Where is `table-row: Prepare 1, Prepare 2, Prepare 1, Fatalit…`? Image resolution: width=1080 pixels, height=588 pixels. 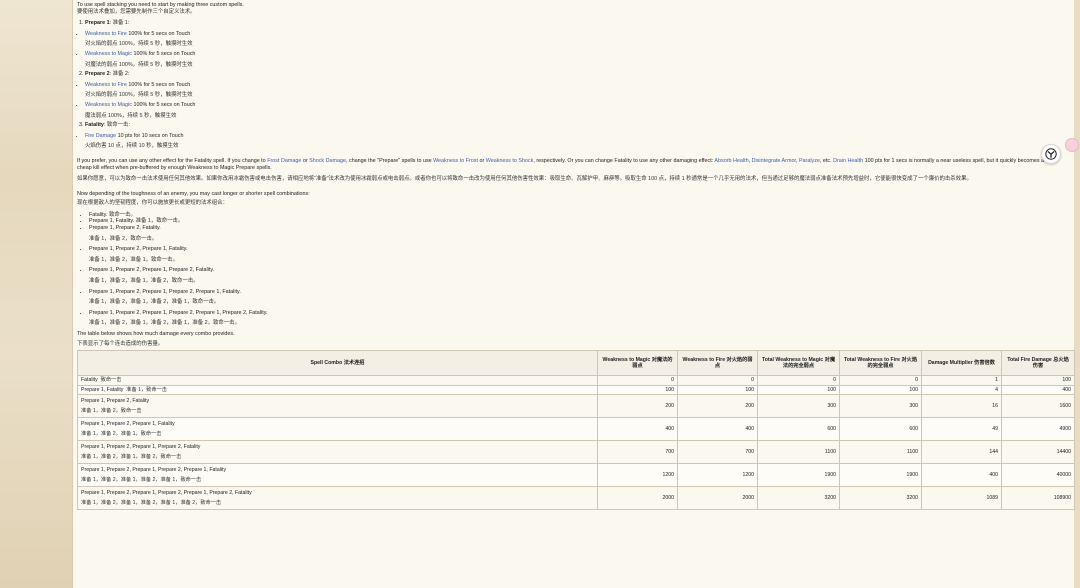
table-row: Prepare 1, Prepare 2, Prepare 1, Fatalit… is located at coordinates (576, 429).